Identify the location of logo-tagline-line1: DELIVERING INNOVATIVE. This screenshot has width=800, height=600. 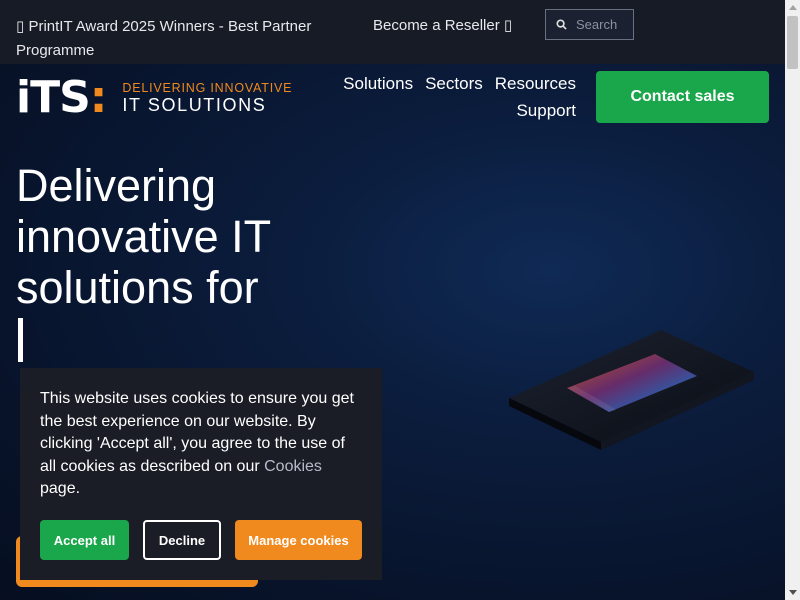
(207, 88).